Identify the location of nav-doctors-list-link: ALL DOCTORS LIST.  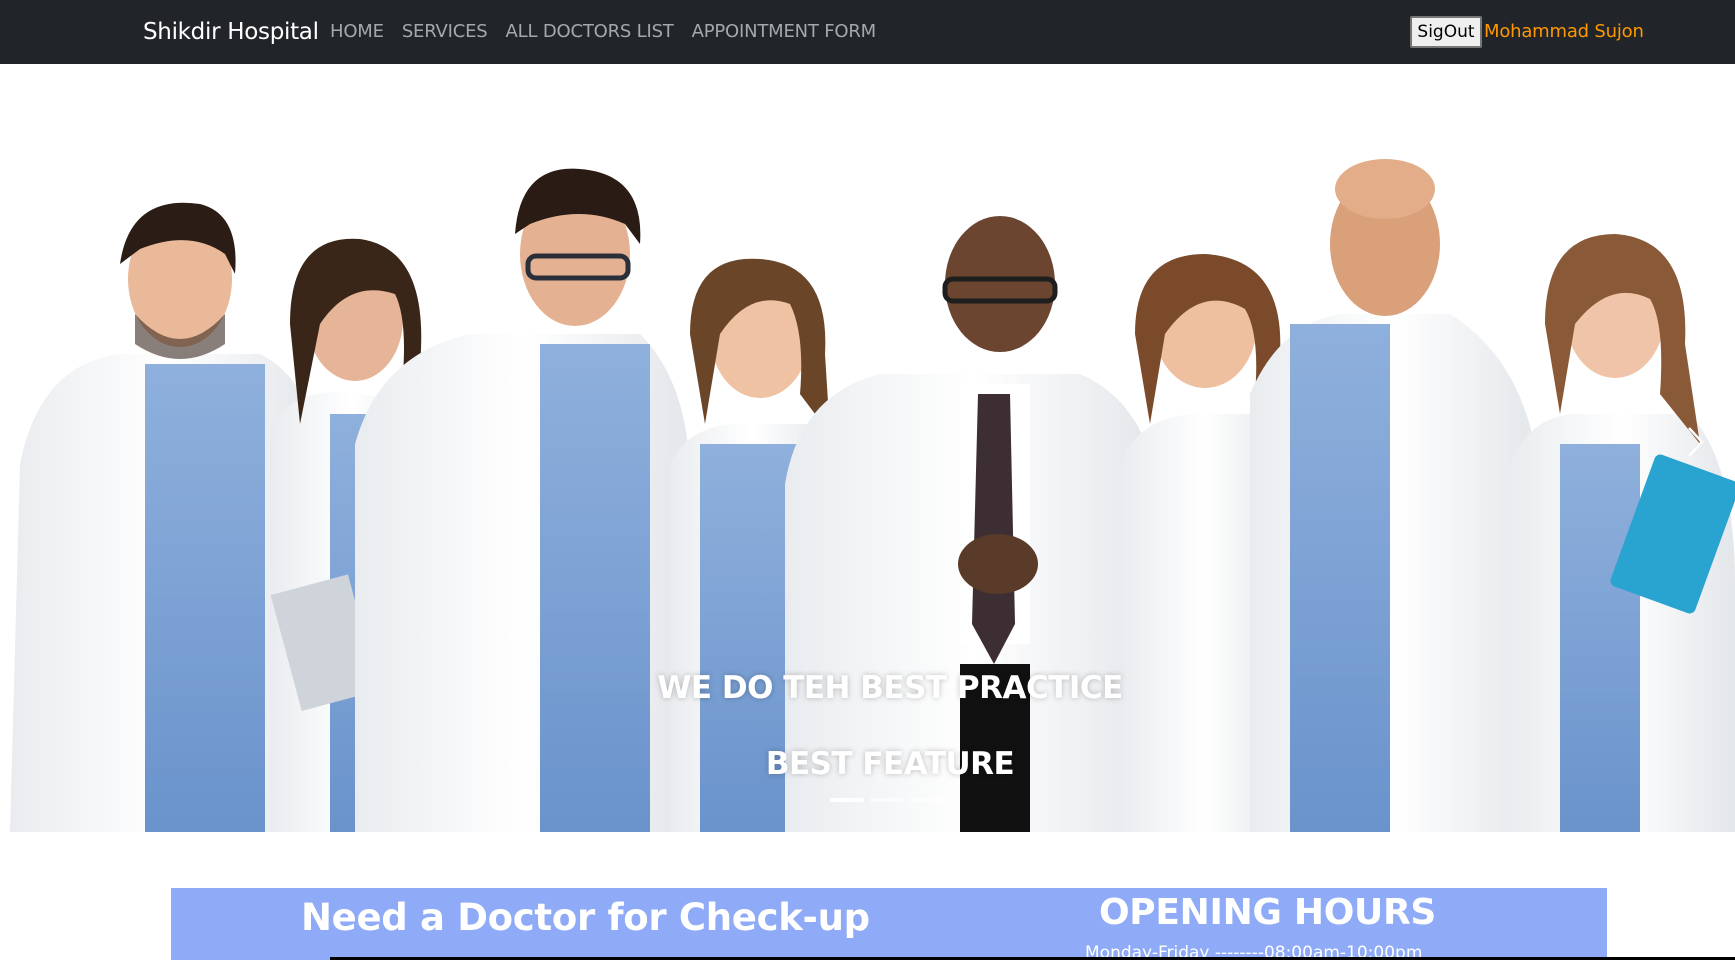
(590, 32).